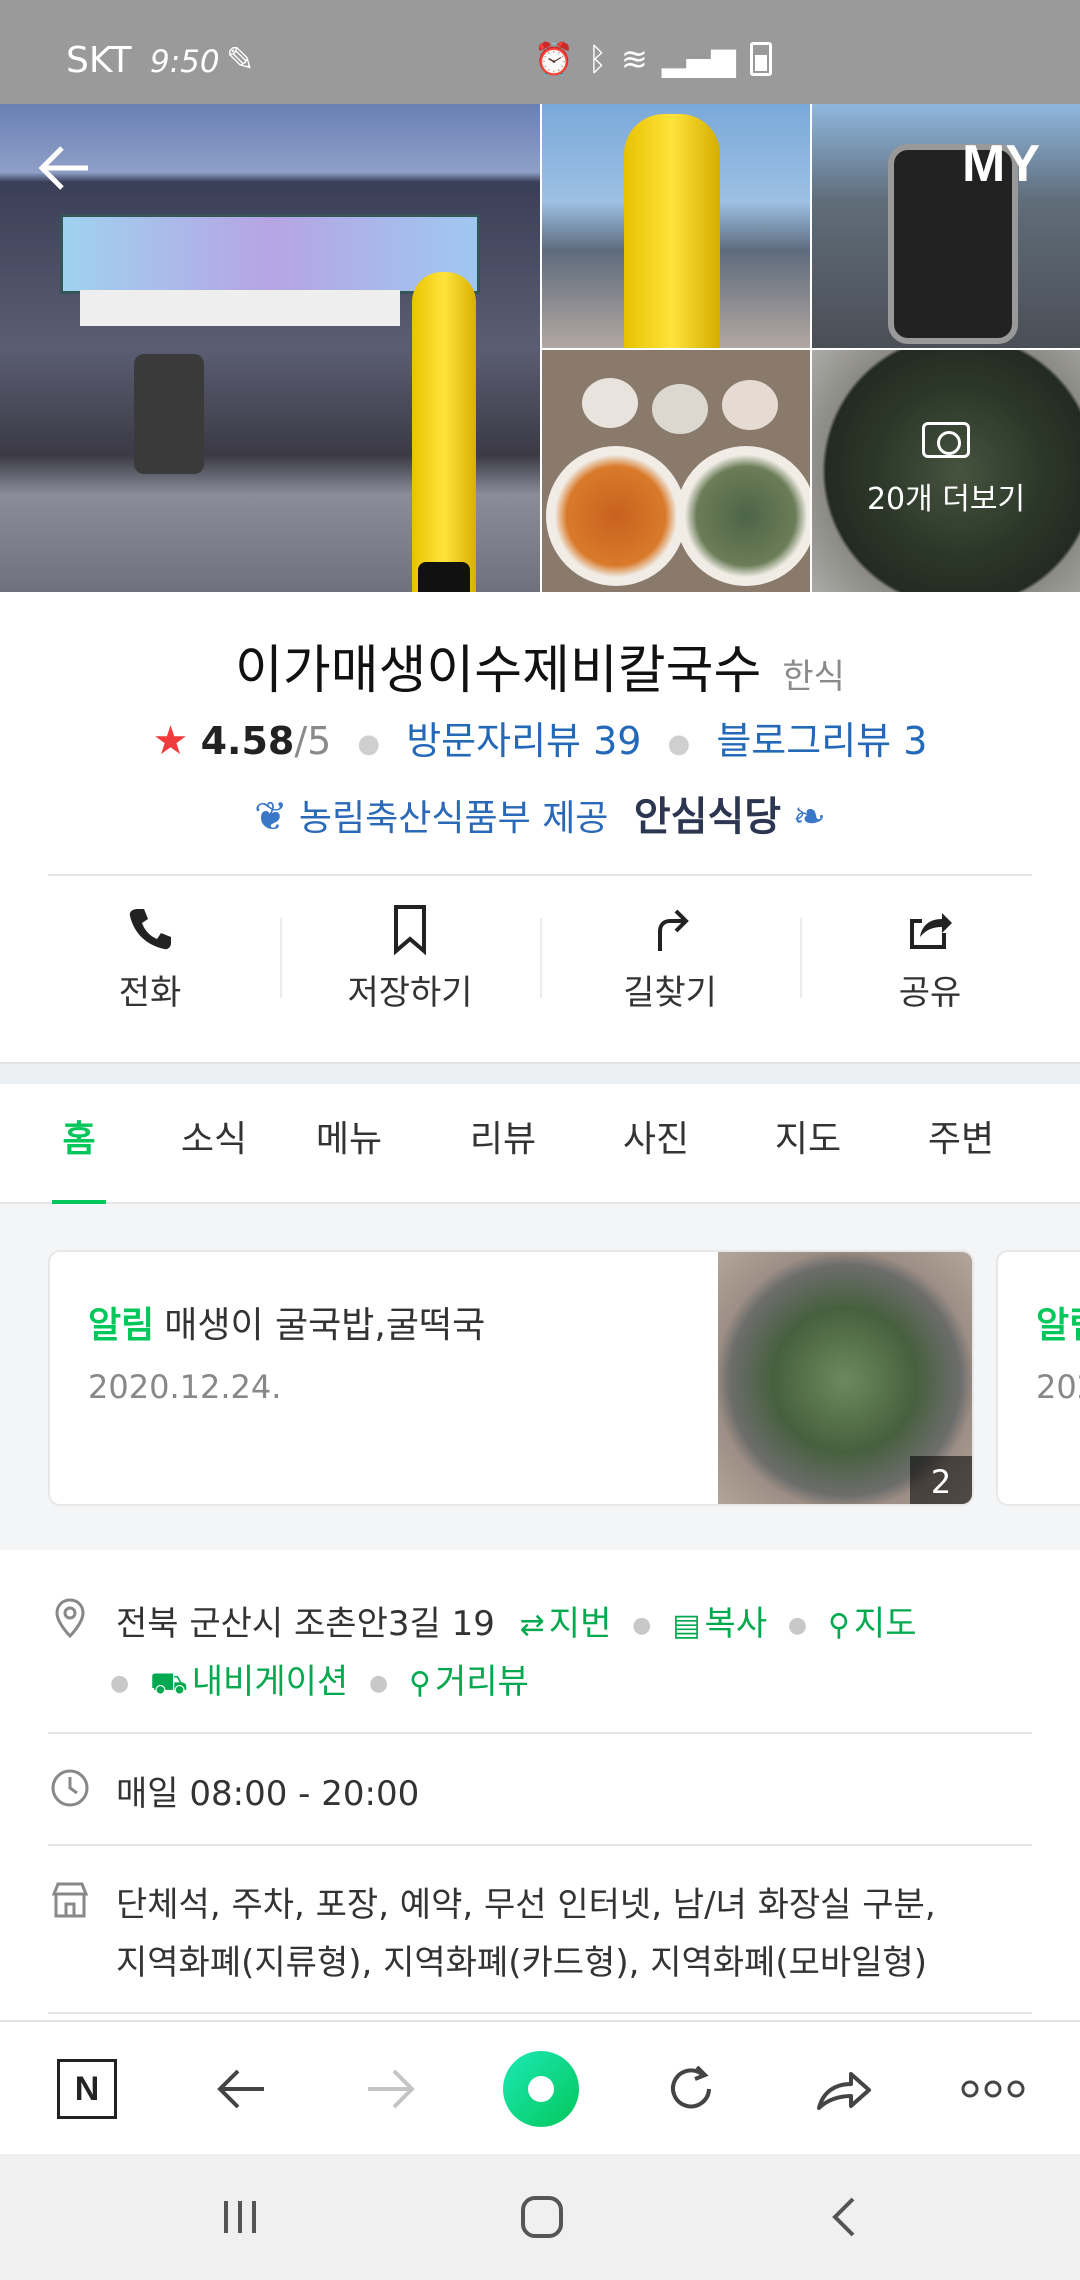 This screenshot has height=2280, width=1080. I want to click on air-banner-image, so click(672, 231).